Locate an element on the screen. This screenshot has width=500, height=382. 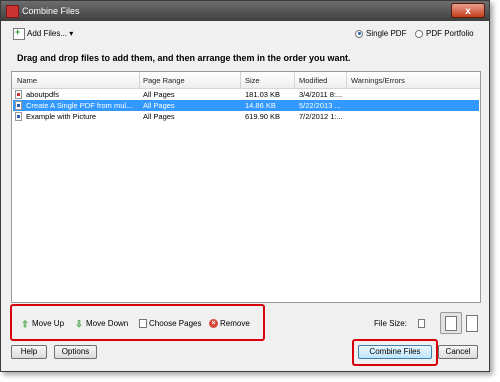
annotation-highlight-combine is located at coordinates (395, 352).